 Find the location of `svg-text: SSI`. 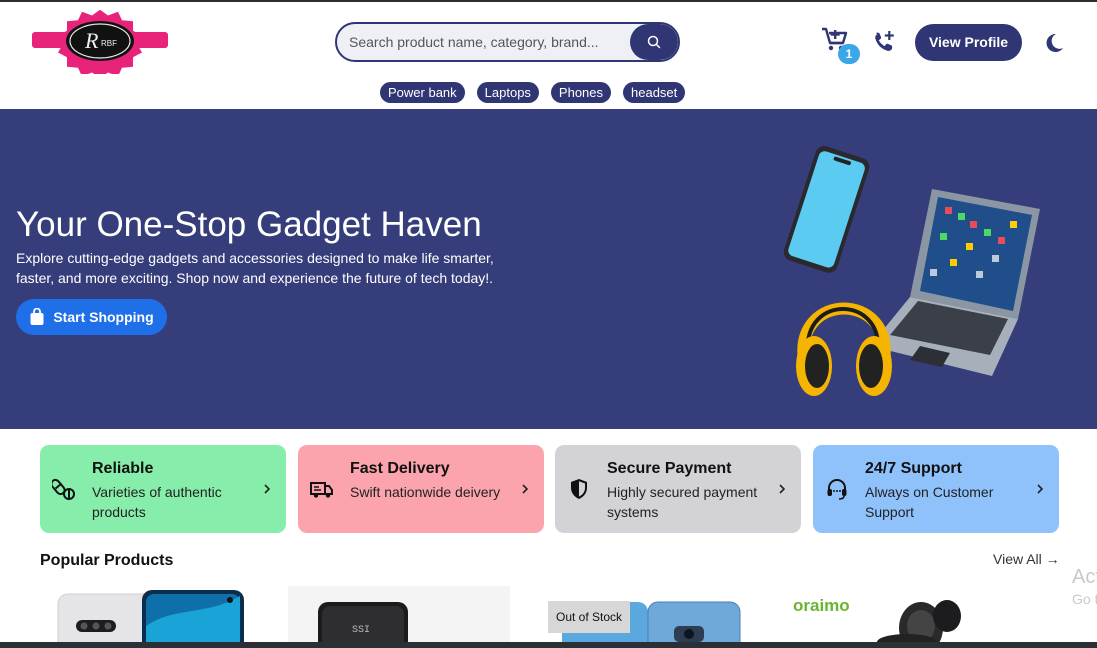

svg-text: SSI is located at coordinates (361, 630).